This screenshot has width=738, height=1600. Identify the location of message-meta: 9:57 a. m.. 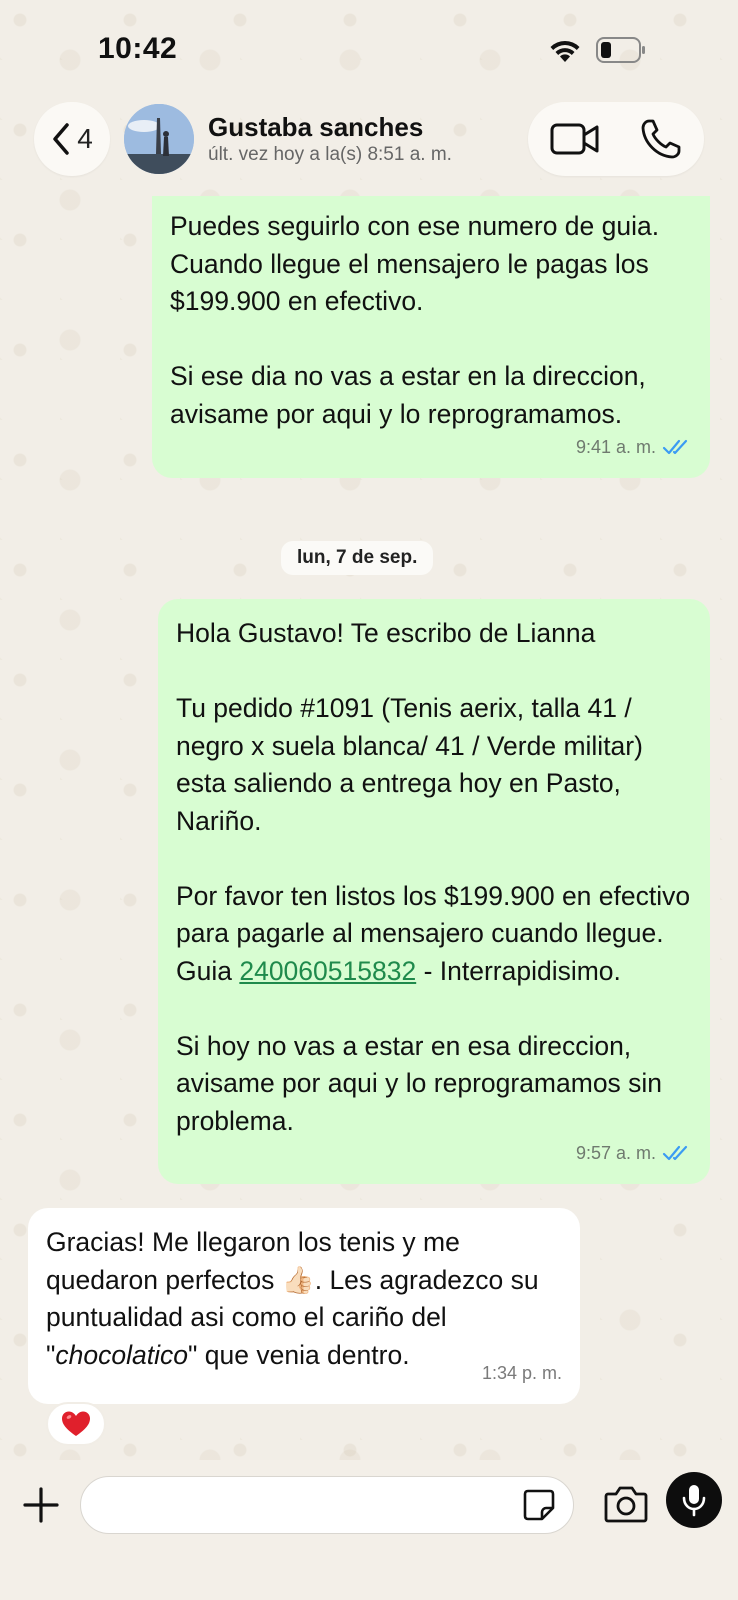
(634, 1154).